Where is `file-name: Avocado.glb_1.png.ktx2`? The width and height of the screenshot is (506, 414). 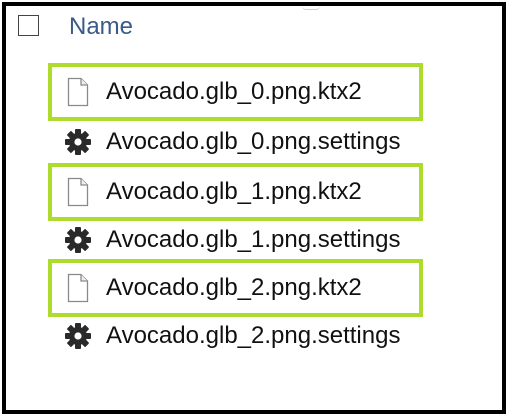
file-name: Avocado.glb_1.png.ktx2 is located at coordinates (234, 191).